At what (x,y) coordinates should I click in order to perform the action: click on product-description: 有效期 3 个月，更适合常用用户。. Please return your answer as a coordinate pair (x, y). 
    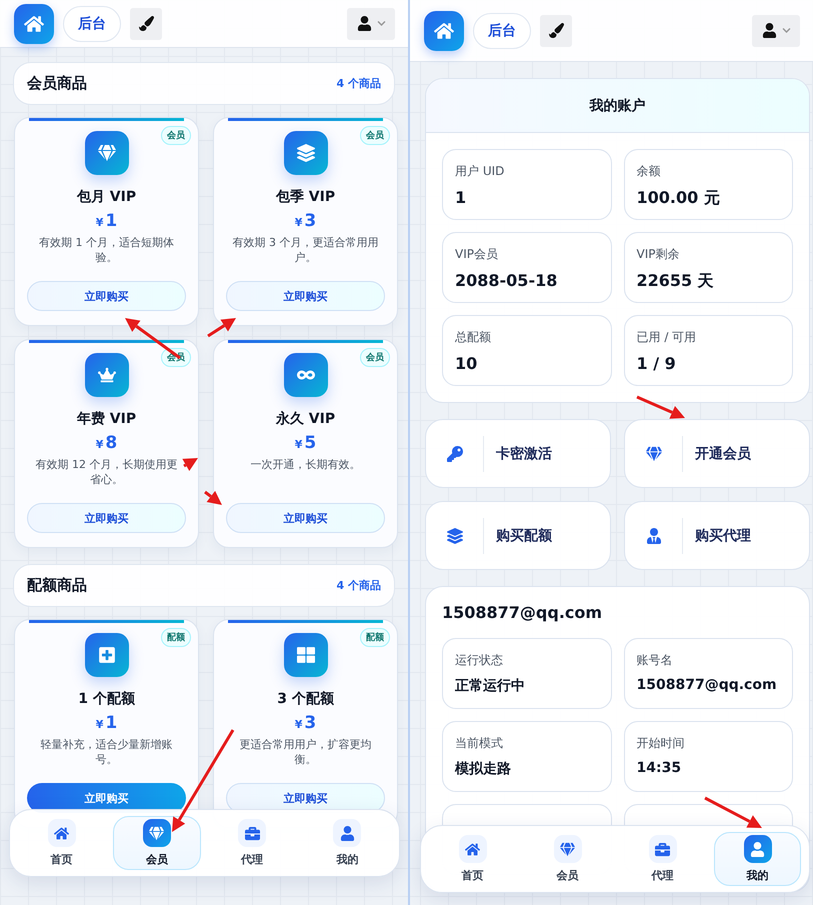
    Looking at the image, I should click on (306, 250).